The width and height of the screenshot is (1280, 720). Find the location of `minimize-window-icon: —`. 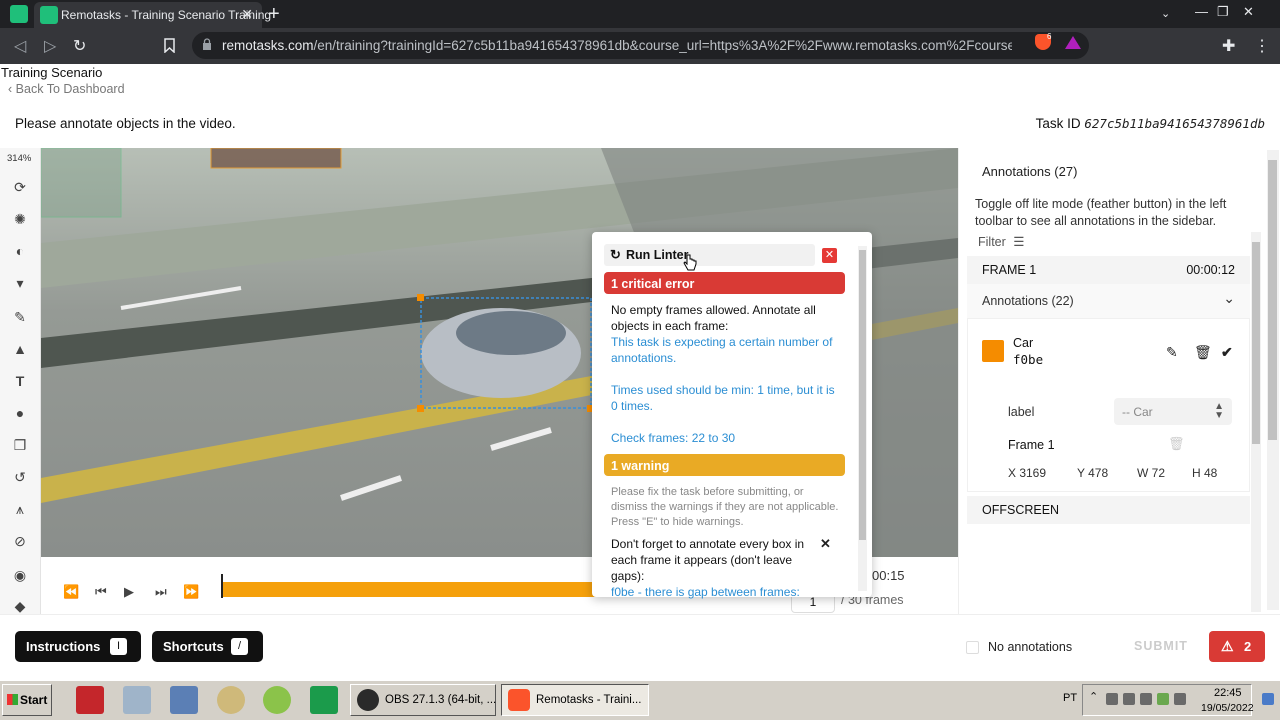

minimize-window-icon: — is located at coordinates (1201, 11).